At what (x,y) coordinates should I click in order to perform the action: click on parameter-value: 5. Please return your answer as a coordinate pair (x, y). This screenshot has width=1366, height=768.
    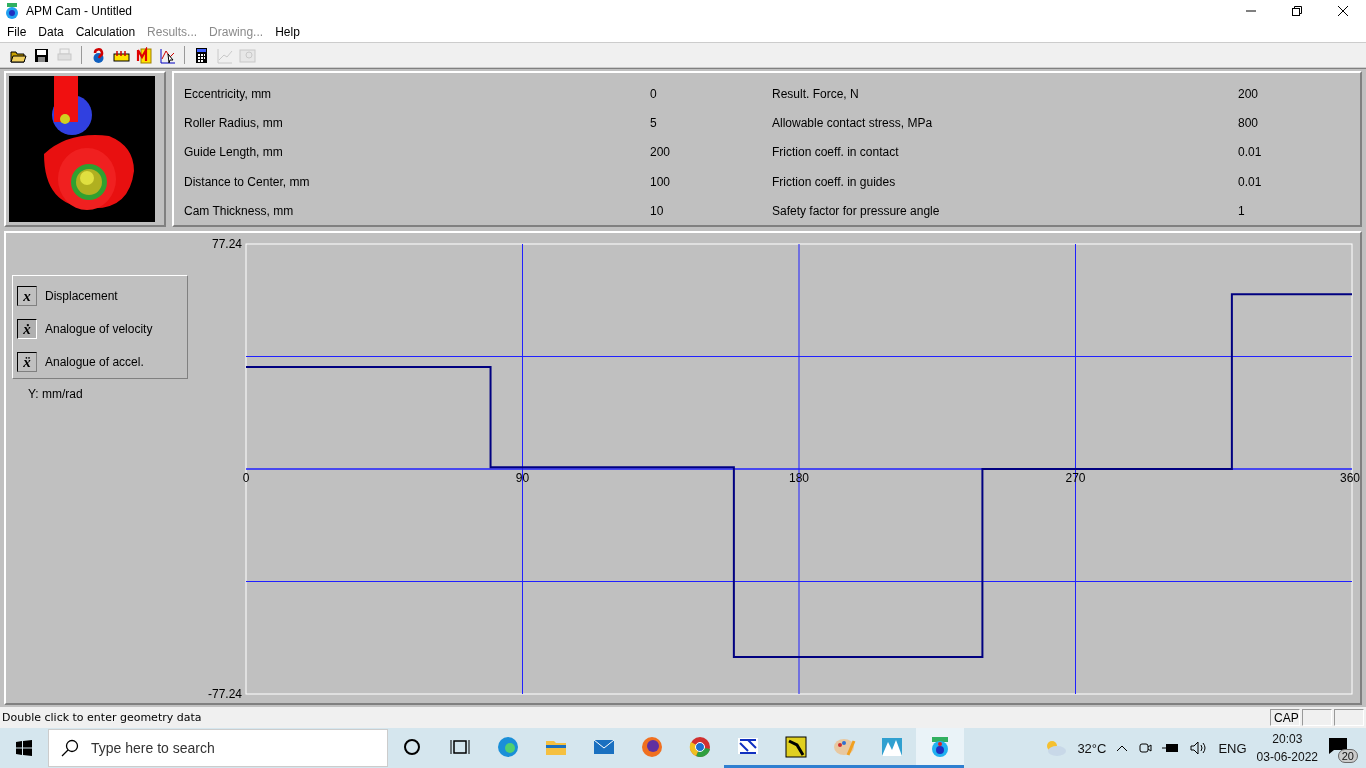
    Looking at the image, I should click on (653, 123).